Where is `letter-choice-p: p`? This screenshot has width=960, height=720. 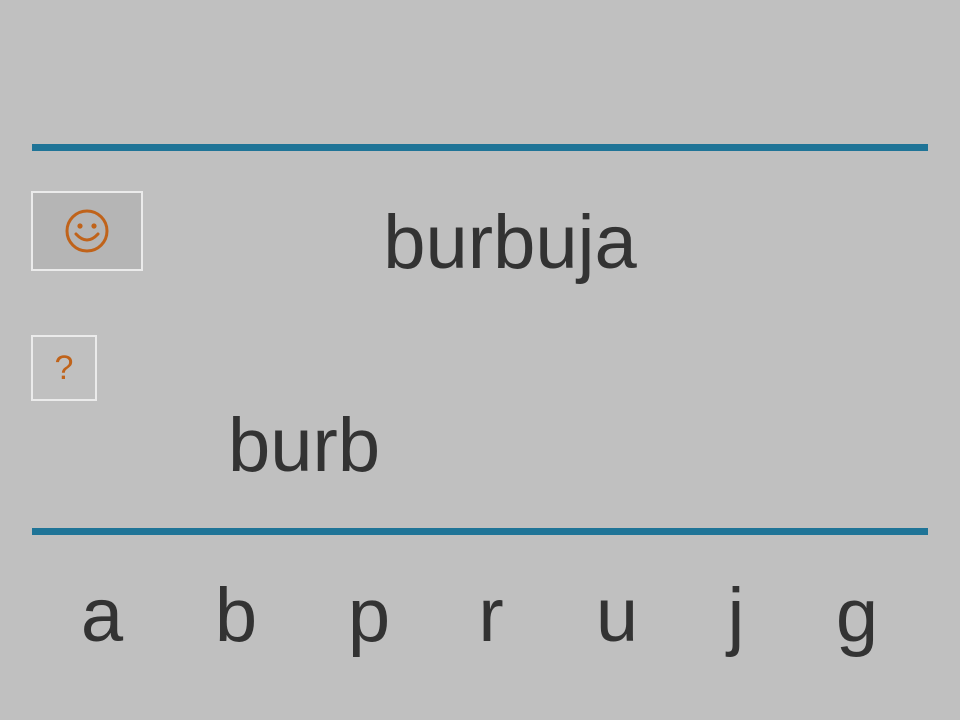 letter-choice-p: p is located at coordinates (369, 616).